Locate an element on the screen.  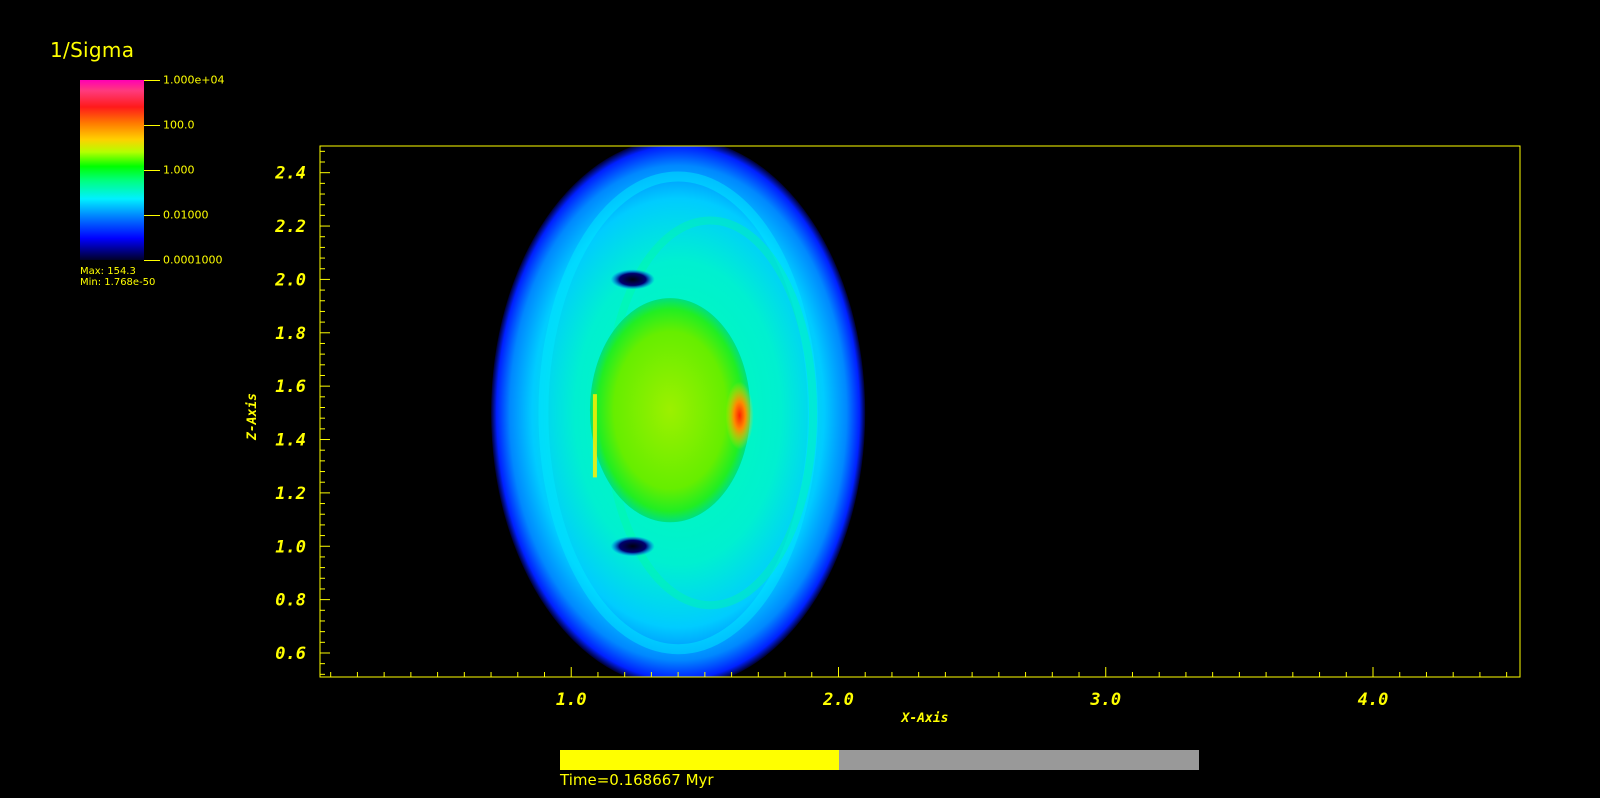
time-slider-track is located at coordinates (879, 760).